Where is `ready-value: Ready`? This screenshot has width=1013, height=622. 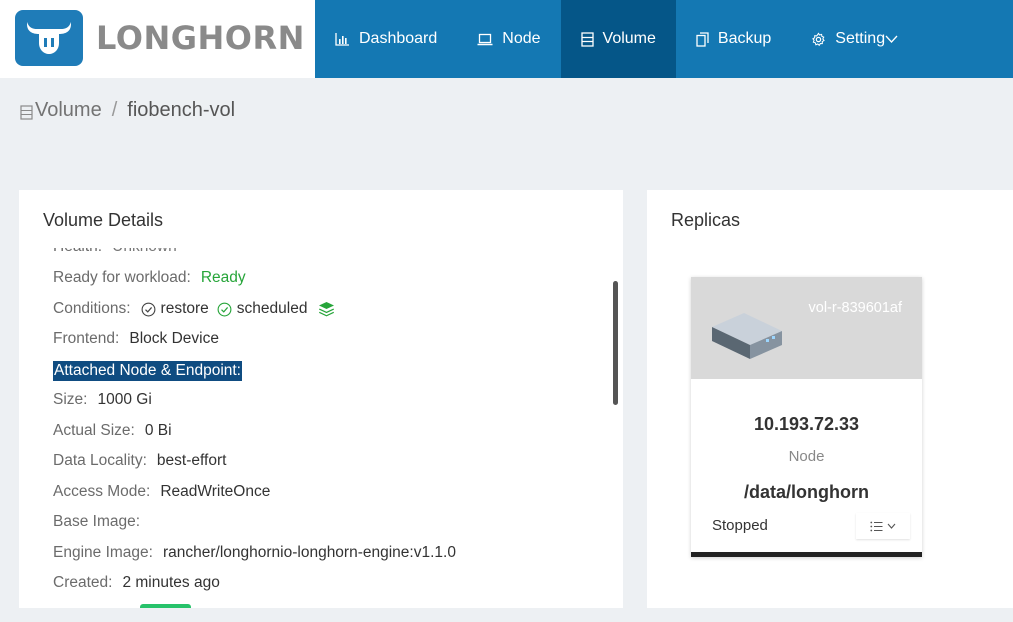 ready-value: Ready is located at coordinates (223, 277).